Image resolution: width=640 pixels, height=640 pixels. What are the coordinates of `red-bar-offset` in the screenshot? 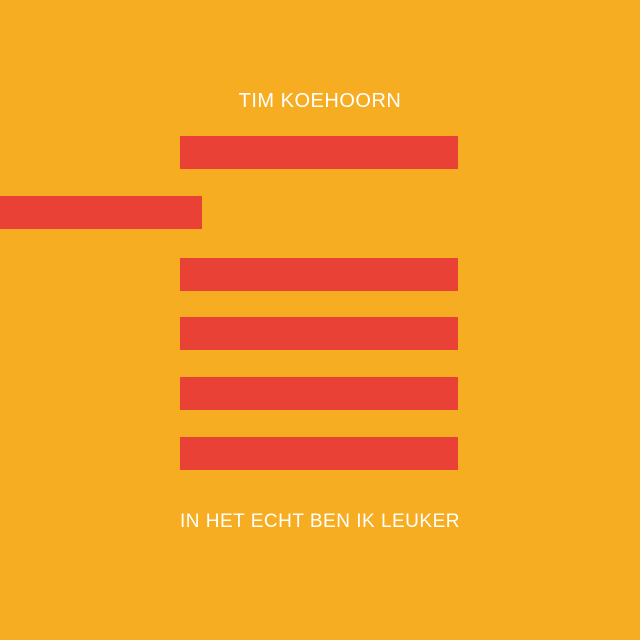 It's located at (101, 212).